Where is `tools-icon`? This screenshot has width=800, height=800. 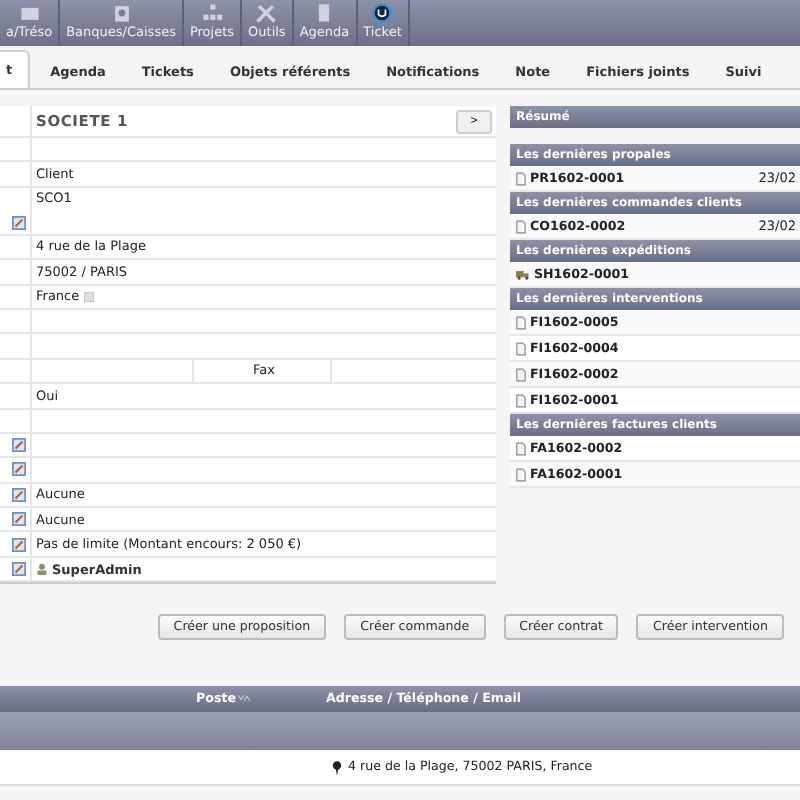 tools-icon is located at coordinates (266, 13).